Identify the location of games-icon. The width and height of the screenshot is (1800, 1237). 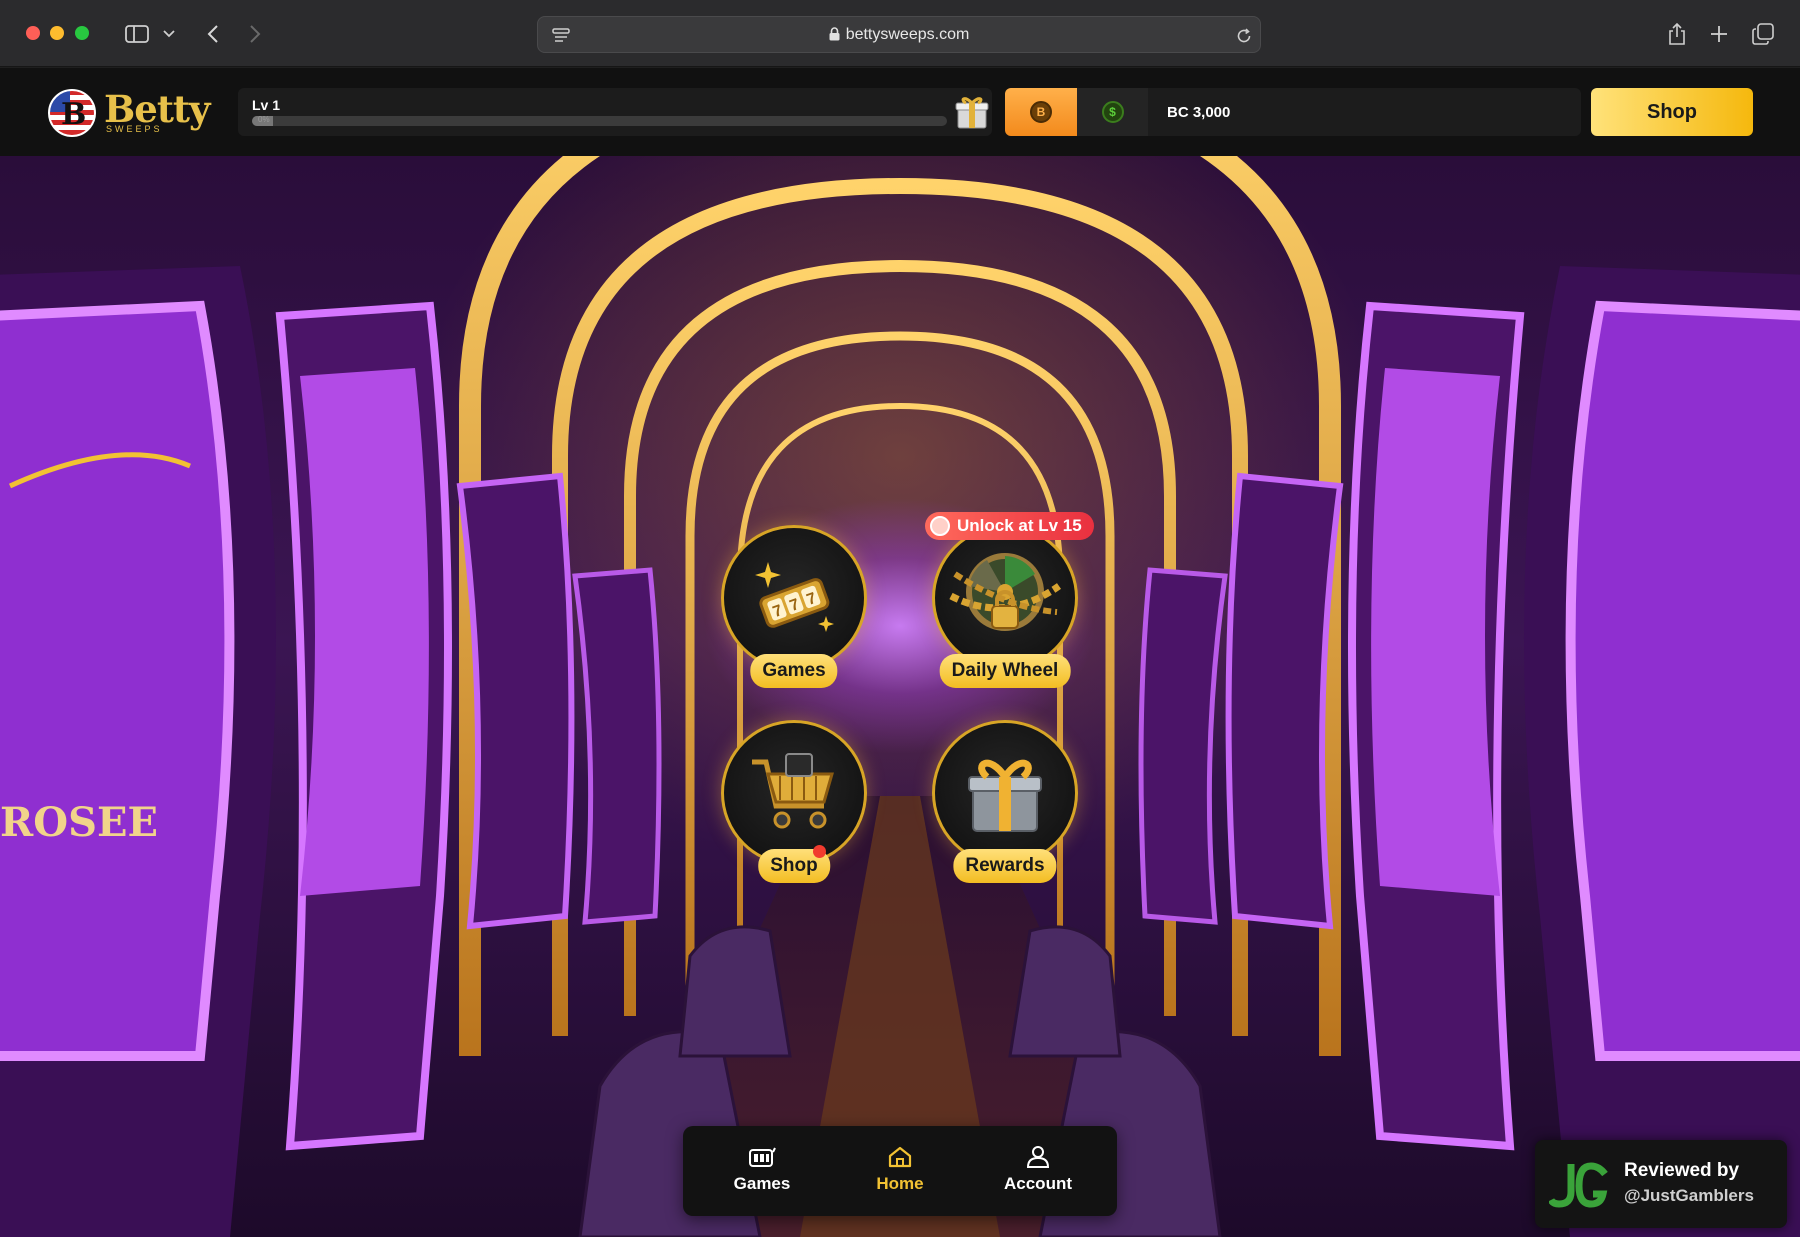
(762, 1157).